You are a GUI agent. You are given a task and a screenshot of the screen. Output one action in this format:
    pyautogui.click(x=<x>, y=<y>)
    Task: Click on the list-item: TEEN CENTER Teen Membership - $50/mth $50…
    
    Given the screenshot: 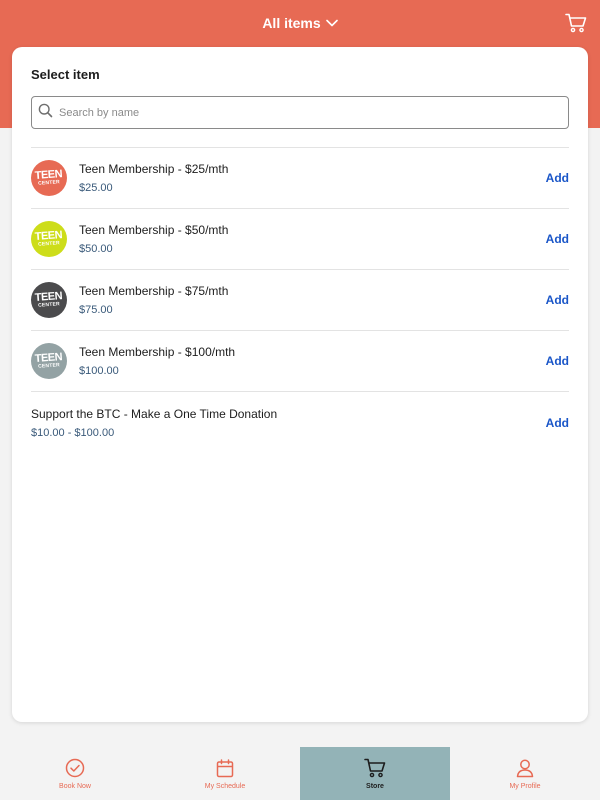 What is the action you would take?
    pyautogui.click(x=300, y=239)
    